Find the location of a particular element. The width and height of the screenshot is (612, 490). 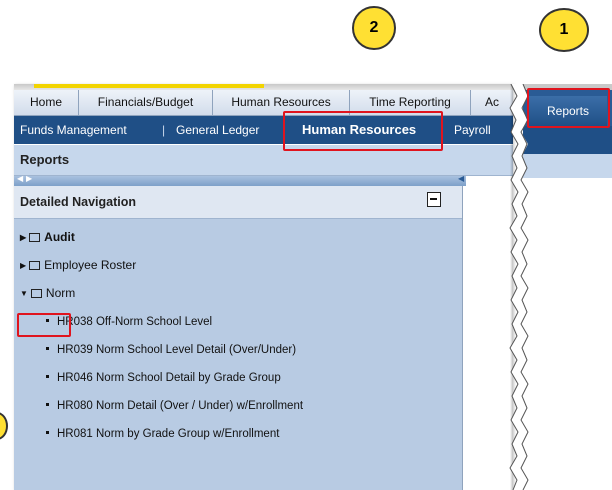

navigation-collapse-bar: ◀ ▶ ◀ is located at coordinates (240, 180).